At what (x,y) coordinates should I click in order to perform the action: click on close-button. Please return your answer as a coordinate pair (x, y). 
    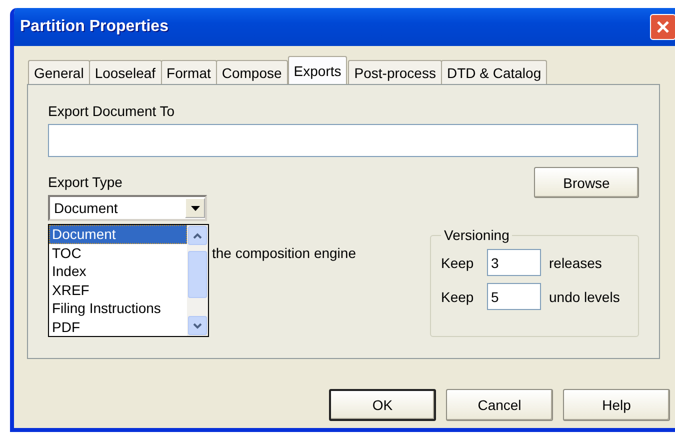
    Looking at the image, I should click on (662, 27).